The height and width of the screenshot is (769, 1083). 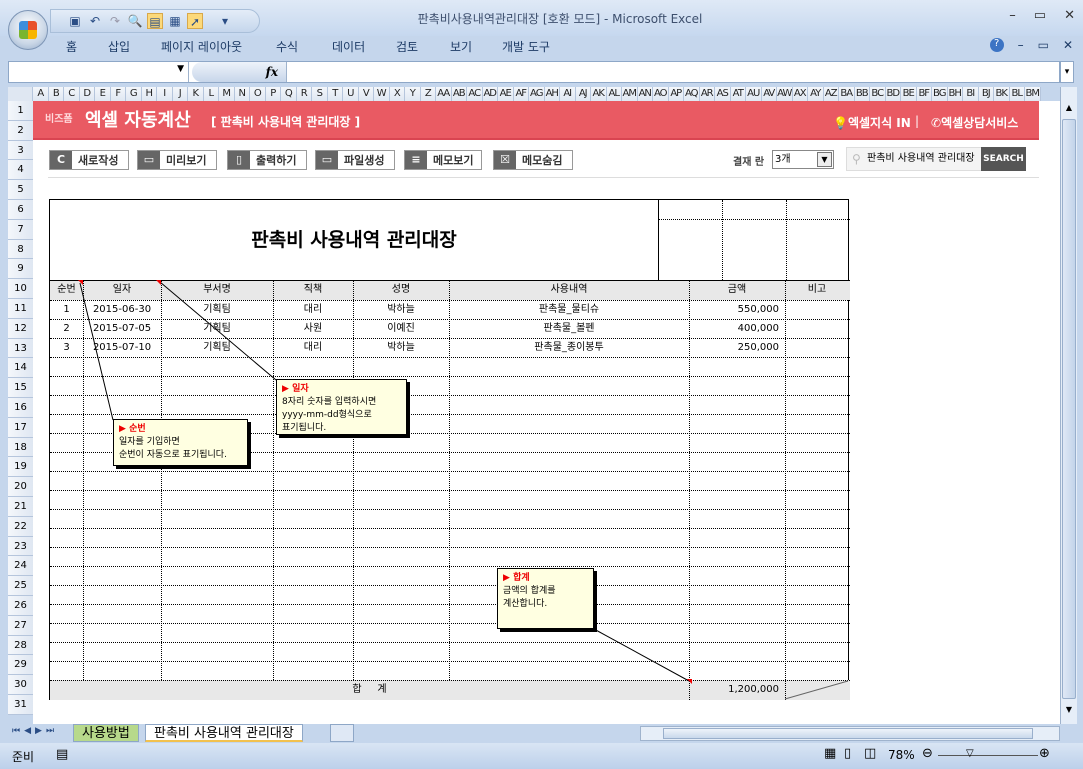 What do you see at coordinates (537, 94) in the screenshot?
I see `column-header: AG` at bounding box center [537, 94].